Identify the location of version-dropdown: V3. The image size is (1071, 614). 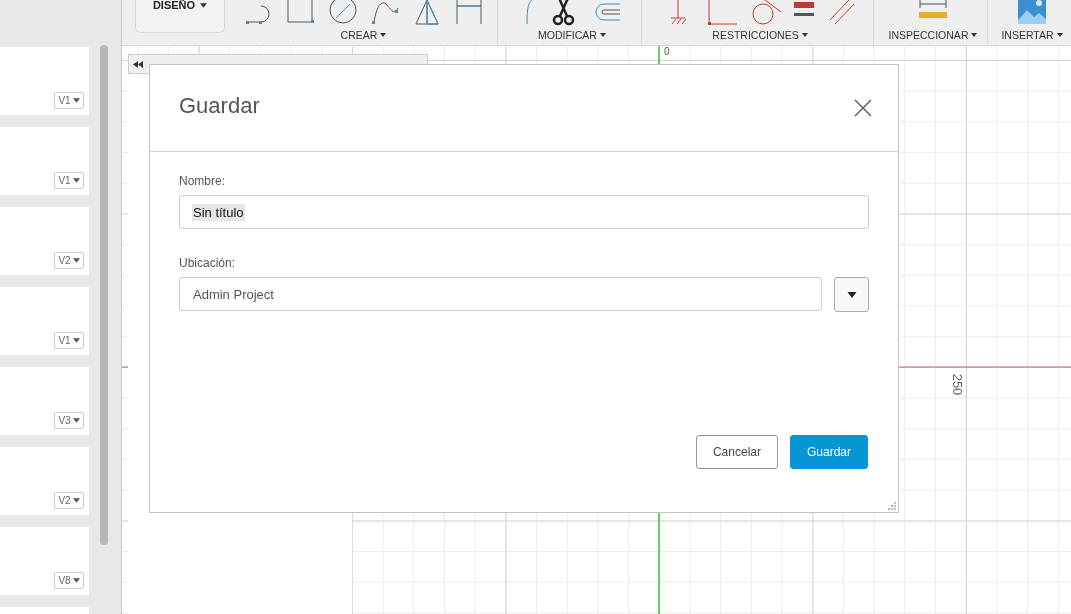
(69, 420).